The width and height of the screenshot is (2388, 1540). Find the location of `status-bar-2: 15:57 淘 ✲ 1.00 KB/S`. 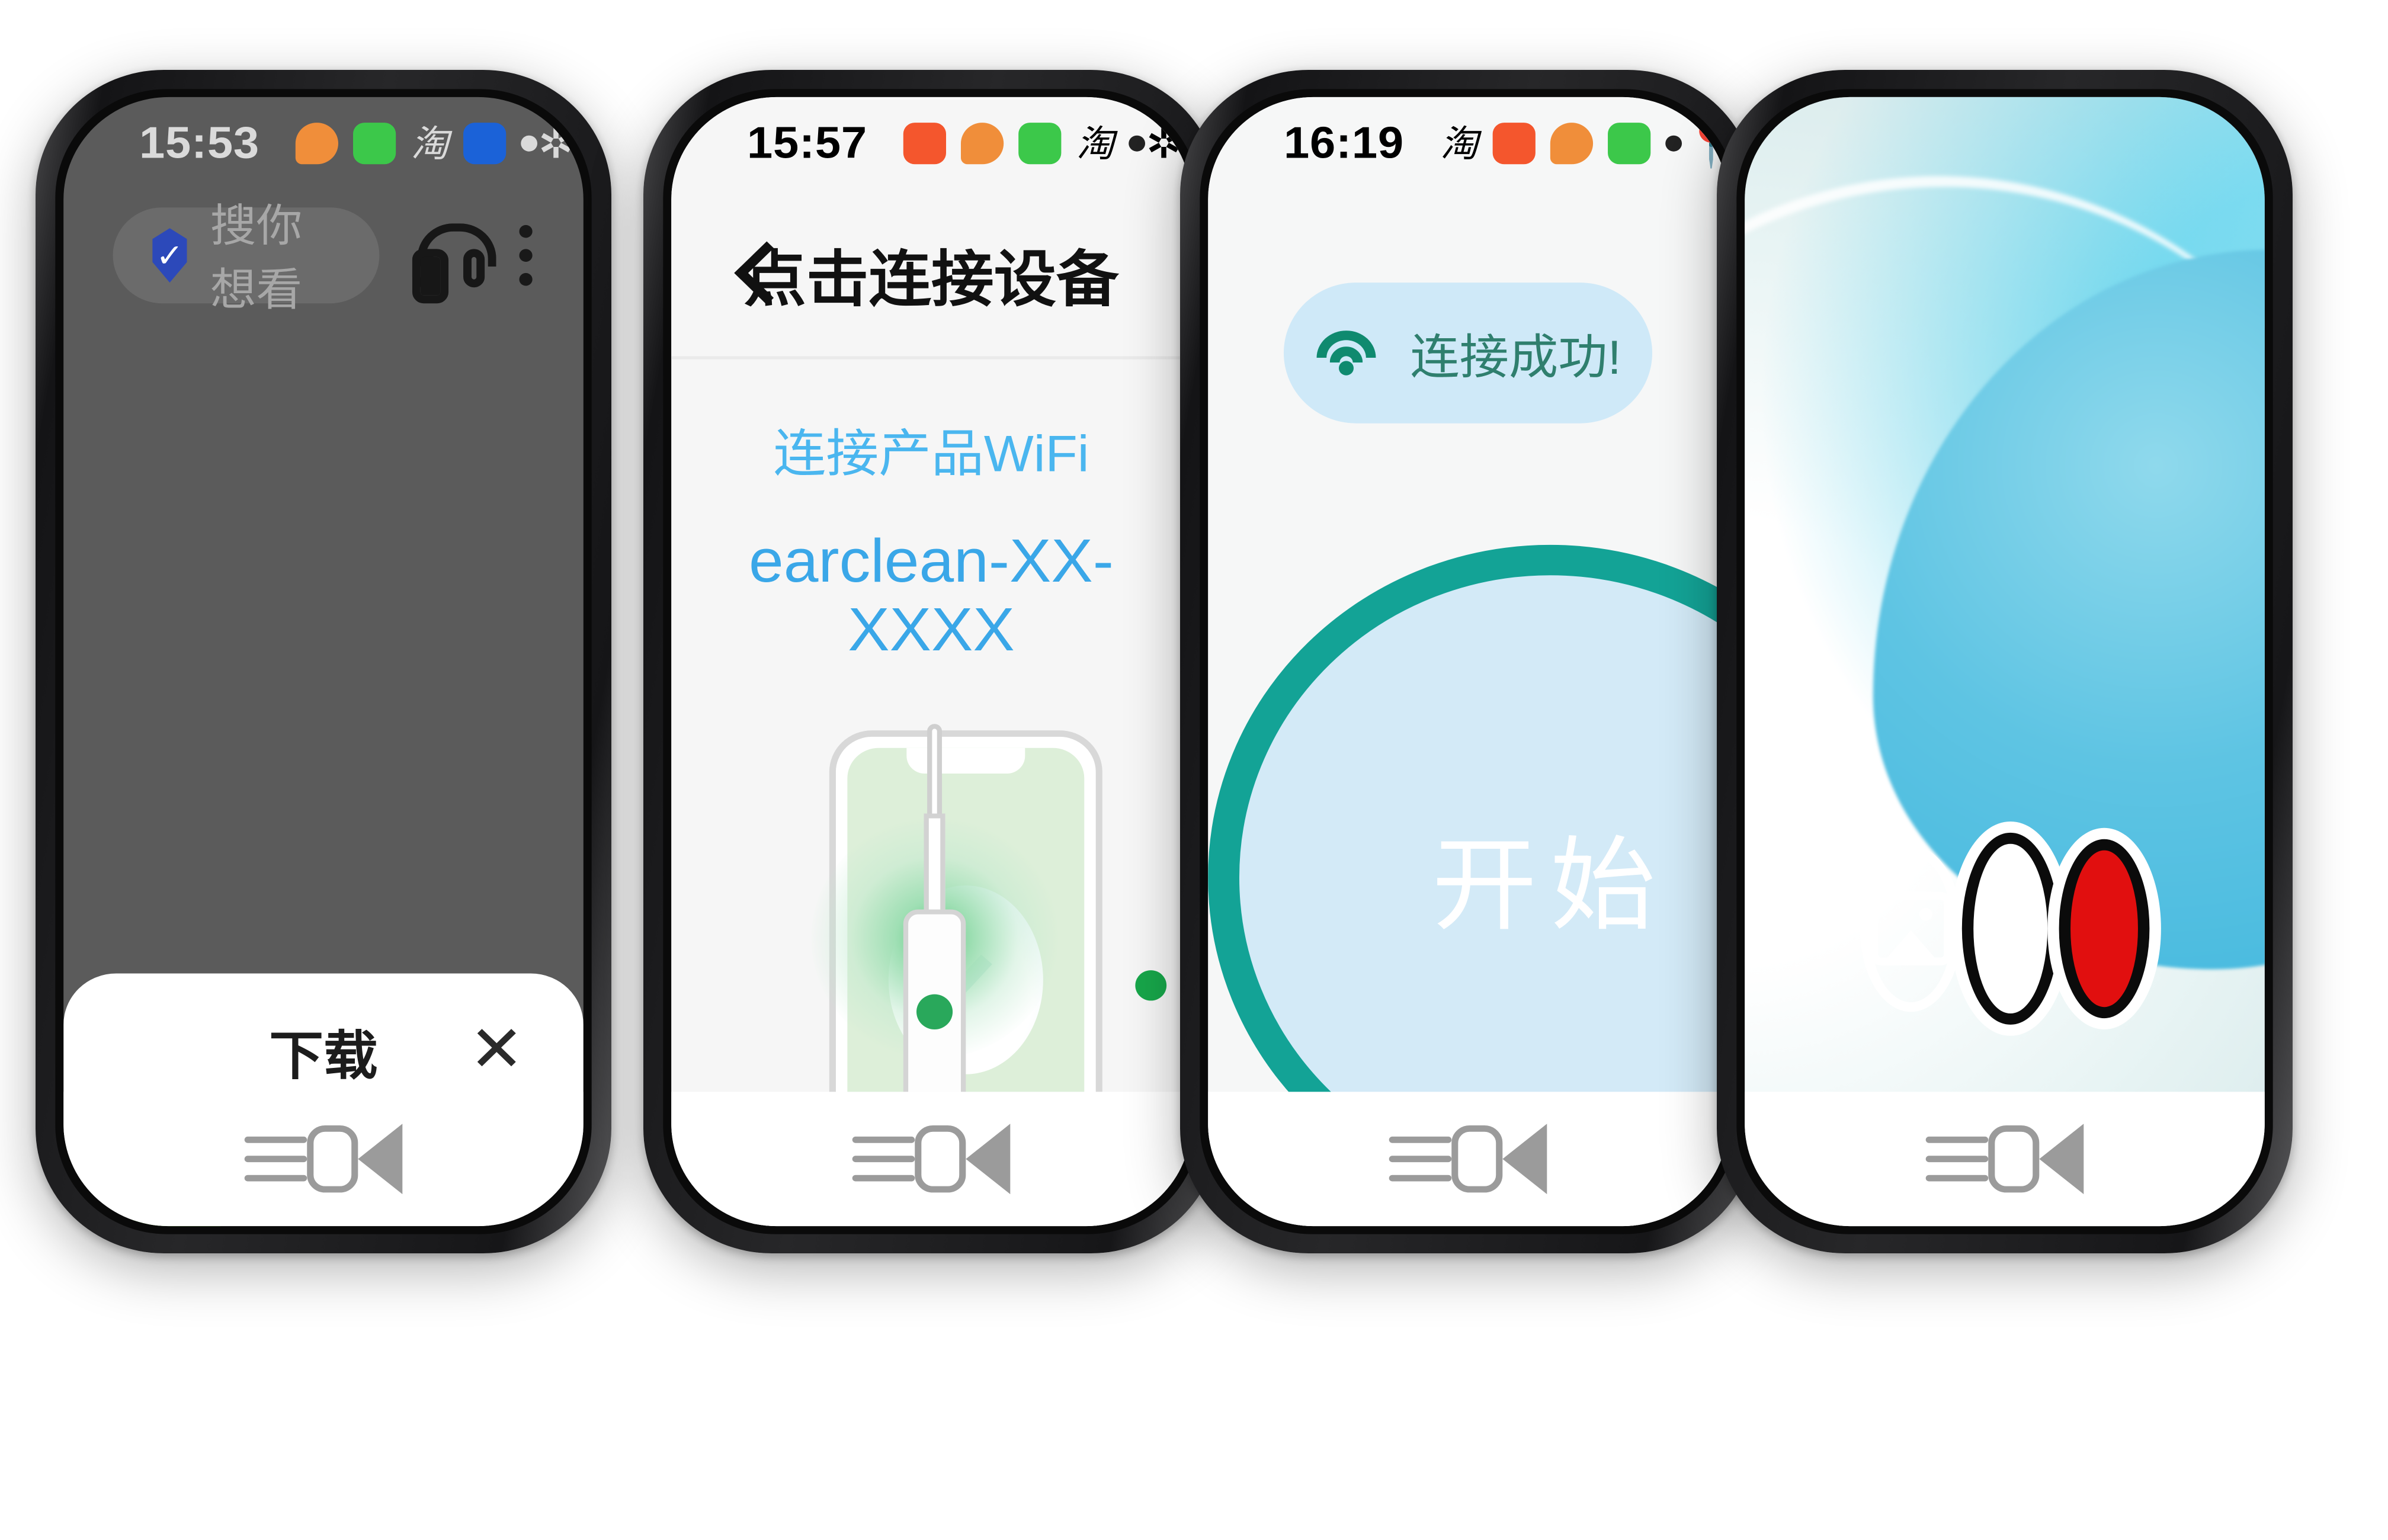

status-bar-2: 15:57 淘 ✲ 1.00 KB/S is located at coordinates (931, 143).